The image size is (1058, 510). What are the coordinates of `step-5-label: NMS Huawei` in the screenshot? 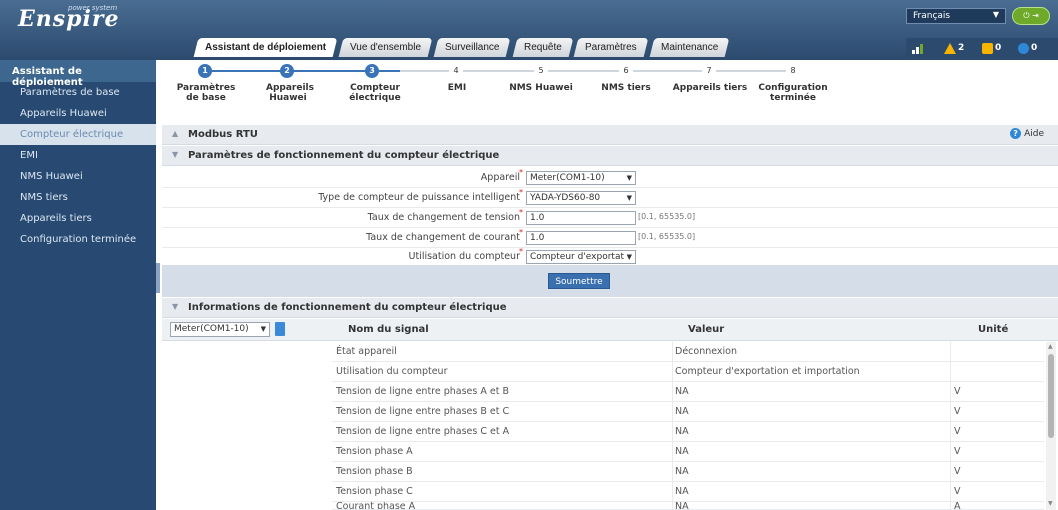 It's located at (541, 88).